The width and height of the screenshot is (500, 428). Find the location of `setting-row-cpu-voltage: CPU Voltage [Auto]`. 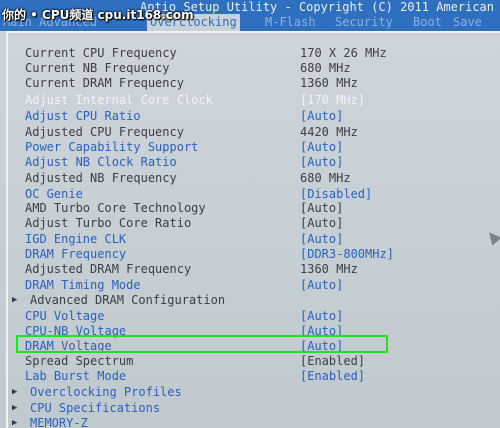

setting-row-cpu-voltage: CPU Voltage [Auto] is located at coordinates (254, 316).